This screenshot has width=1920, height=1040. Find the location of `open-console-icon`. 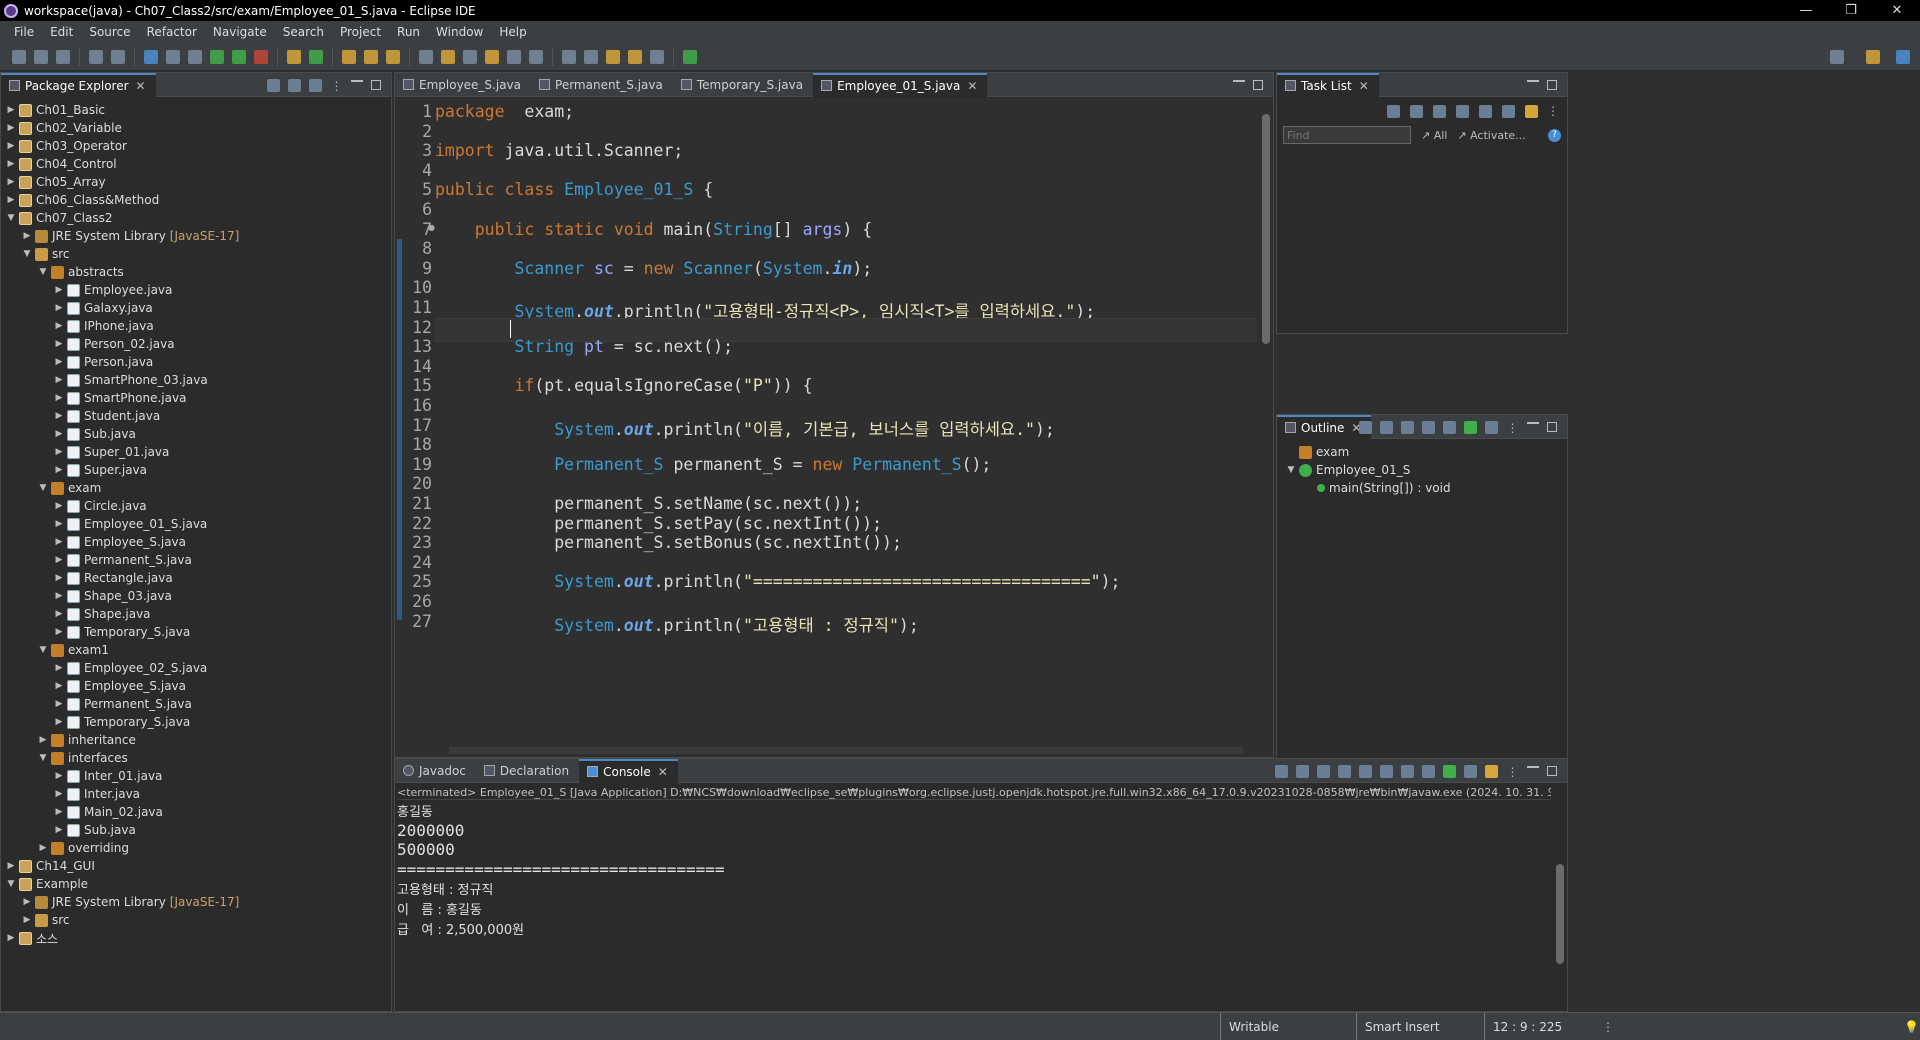

open-console-icon is located at coordinates (1491, 771).